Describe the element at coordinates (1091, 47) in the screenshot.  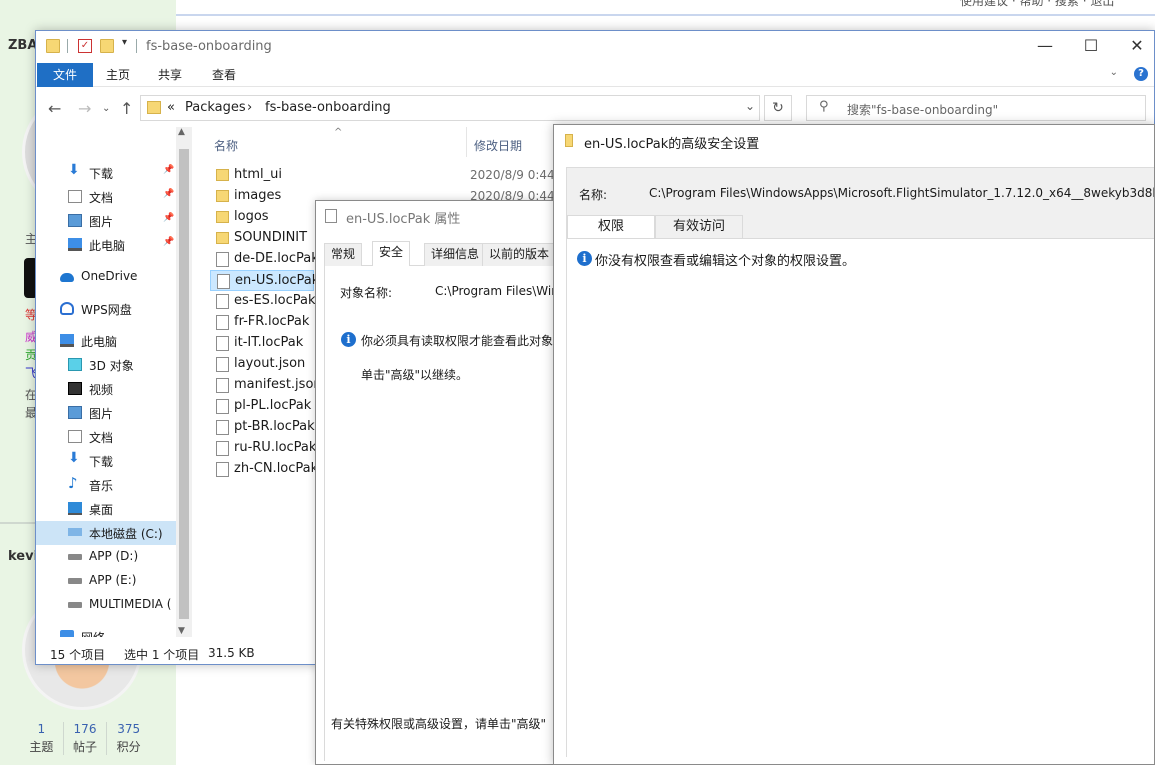
I see `maximize-button: ☐` at that location.